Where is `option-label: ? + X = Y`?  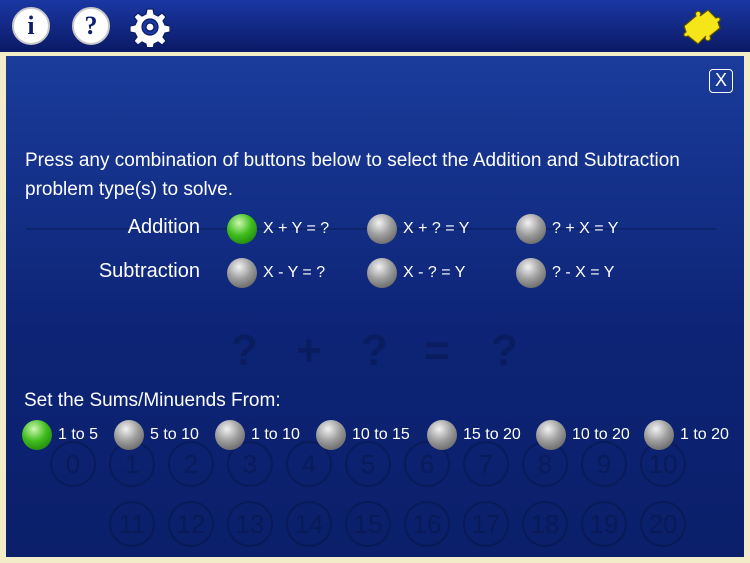 option-label: ? + X = Y is located at coordinates (585, 228).